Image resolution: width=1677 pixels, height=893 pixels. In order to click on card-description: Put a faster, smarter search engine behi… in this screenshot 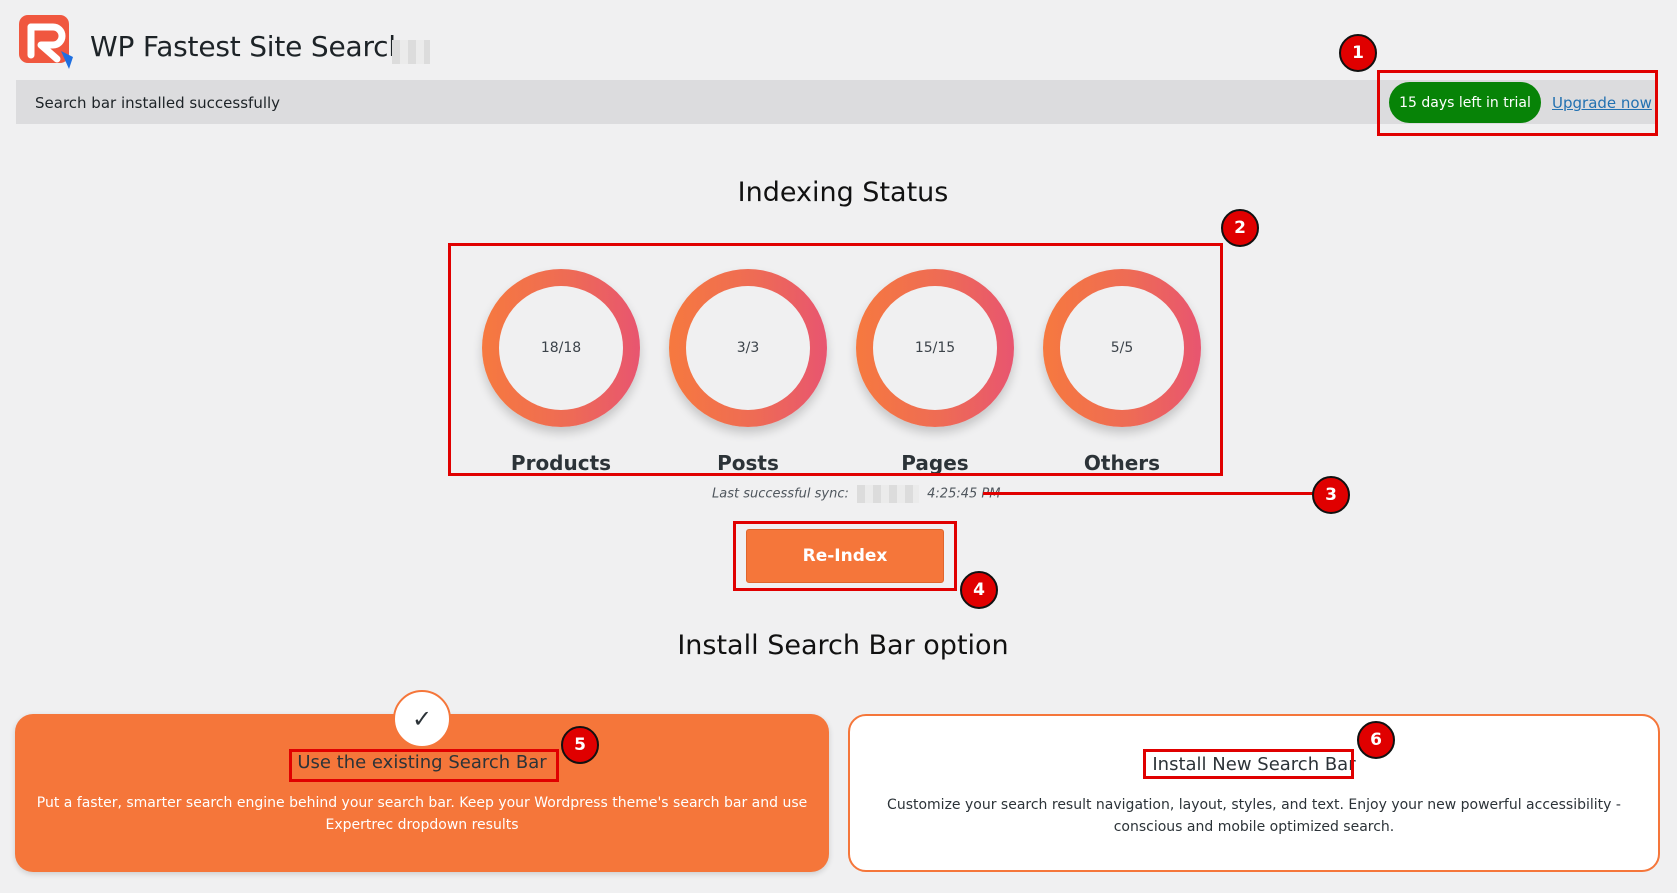, I will do `click(422, 814)`.